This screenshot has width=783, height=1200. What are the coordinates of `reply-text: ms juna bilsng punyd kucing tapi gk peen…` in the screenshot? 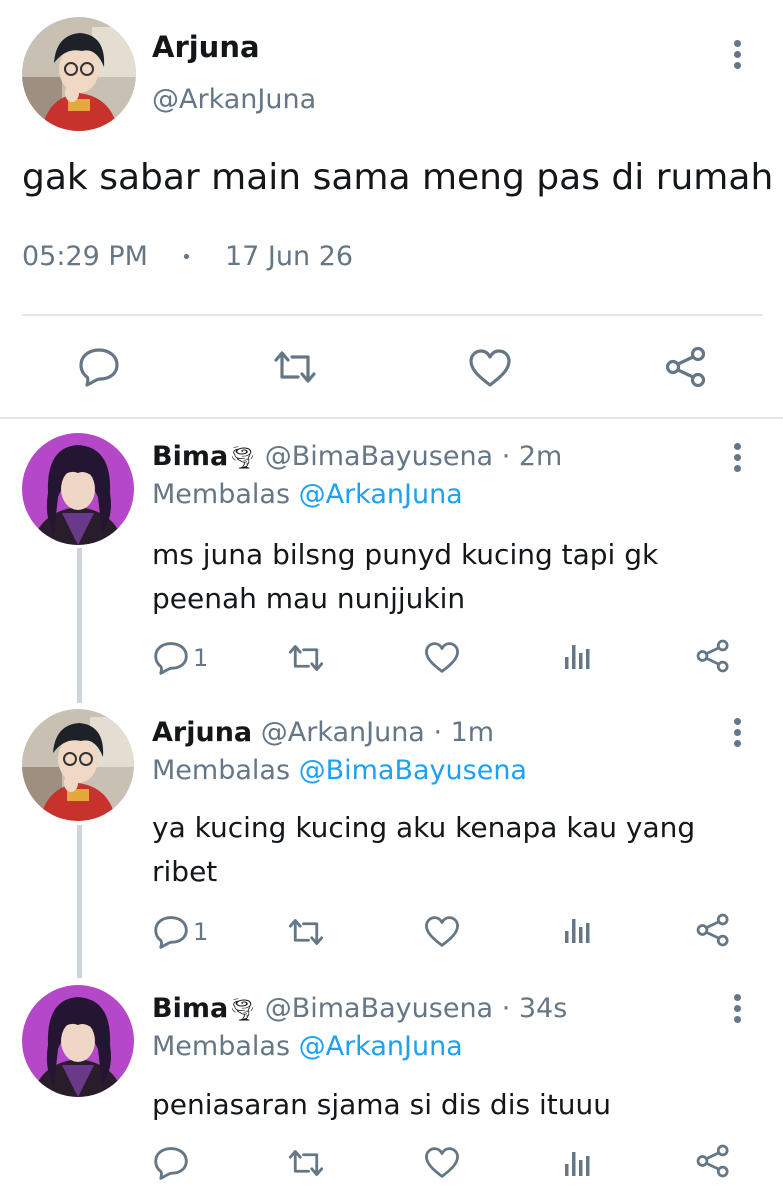 It's located at (405, 577).